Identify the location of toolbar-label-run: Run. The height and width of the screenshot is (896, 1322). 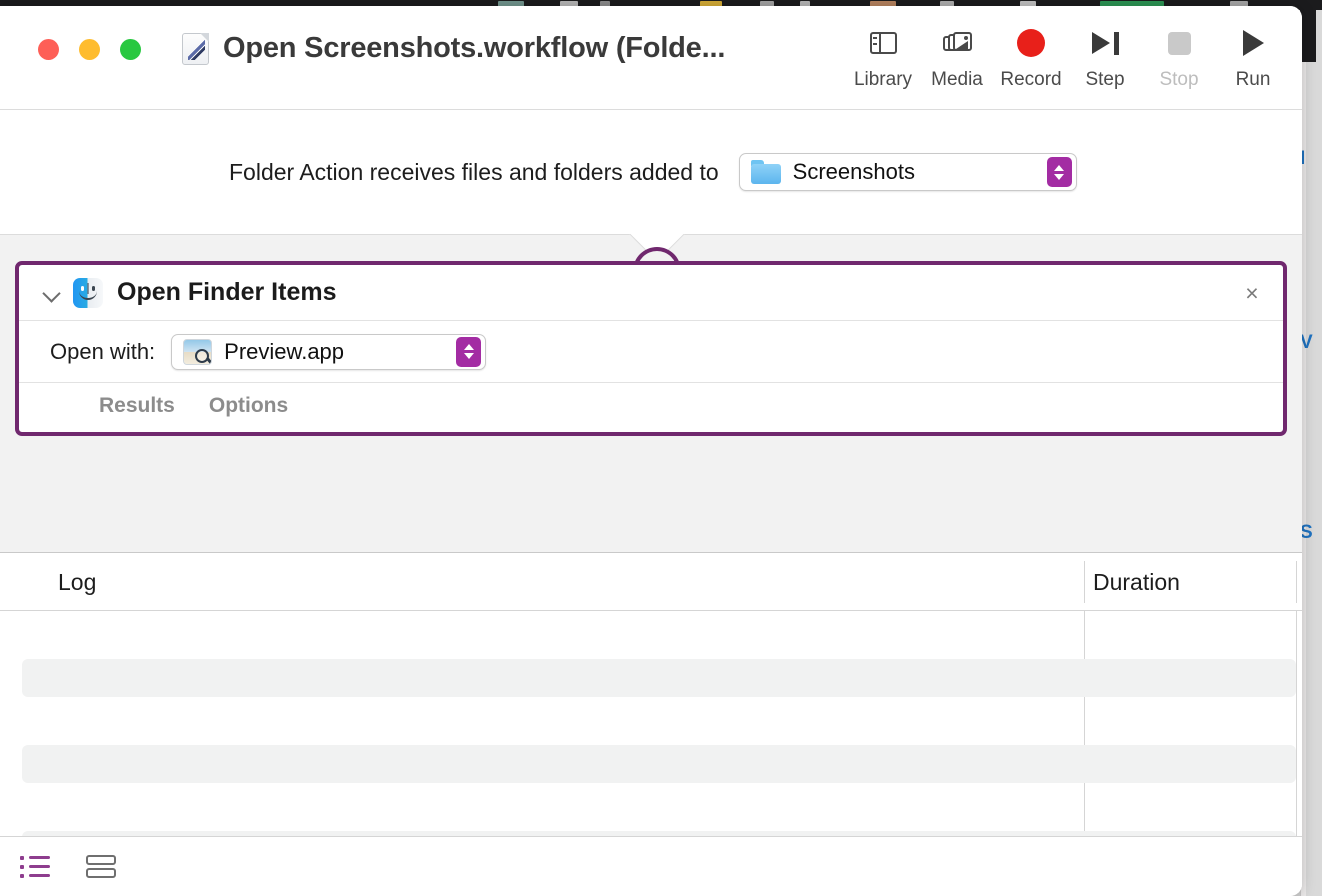
(1253, 79).